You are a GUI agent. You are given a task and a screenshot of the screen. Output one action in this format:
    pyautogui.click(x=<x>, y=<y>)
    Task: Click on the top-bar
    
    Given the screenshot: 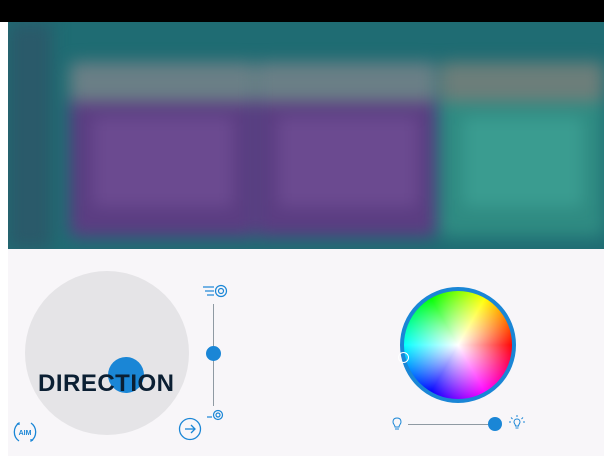 What is the action you would take?
    pyautogui.click(x=302, y=11)
    